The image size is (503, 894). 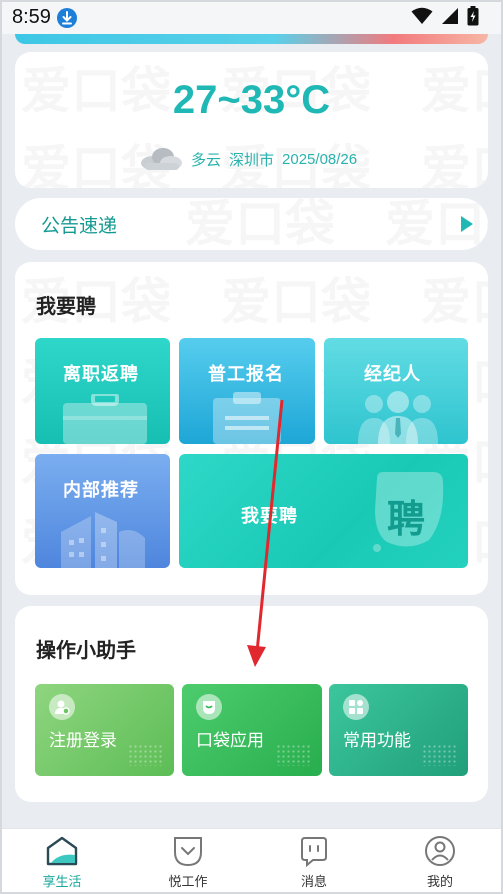 I want to click on hire-section-title: 我要聘, so click(x=66, y=306).